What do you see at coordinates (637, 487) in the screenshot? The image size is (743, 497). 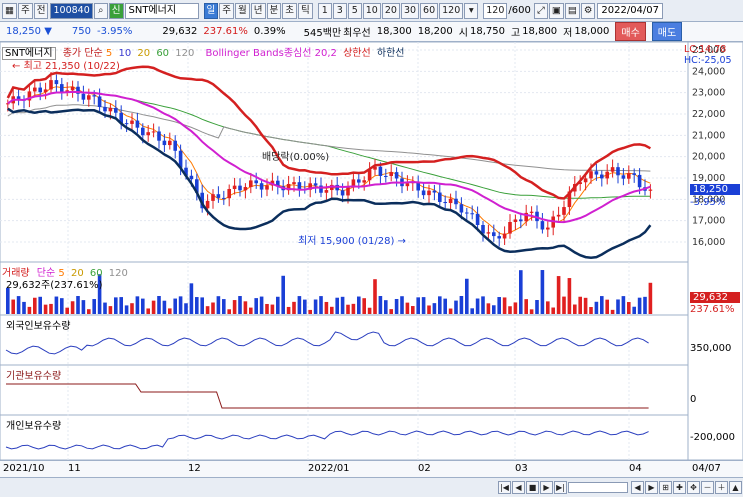 I see `scroll-left-icon: ◀` at bounding box center [637, 487].